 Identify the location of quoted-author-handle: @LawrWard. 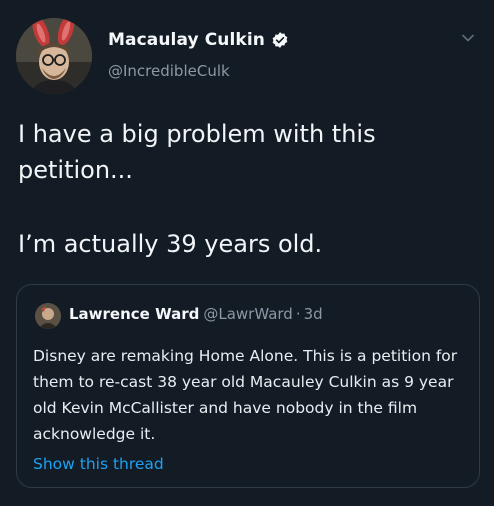
(247, 314).